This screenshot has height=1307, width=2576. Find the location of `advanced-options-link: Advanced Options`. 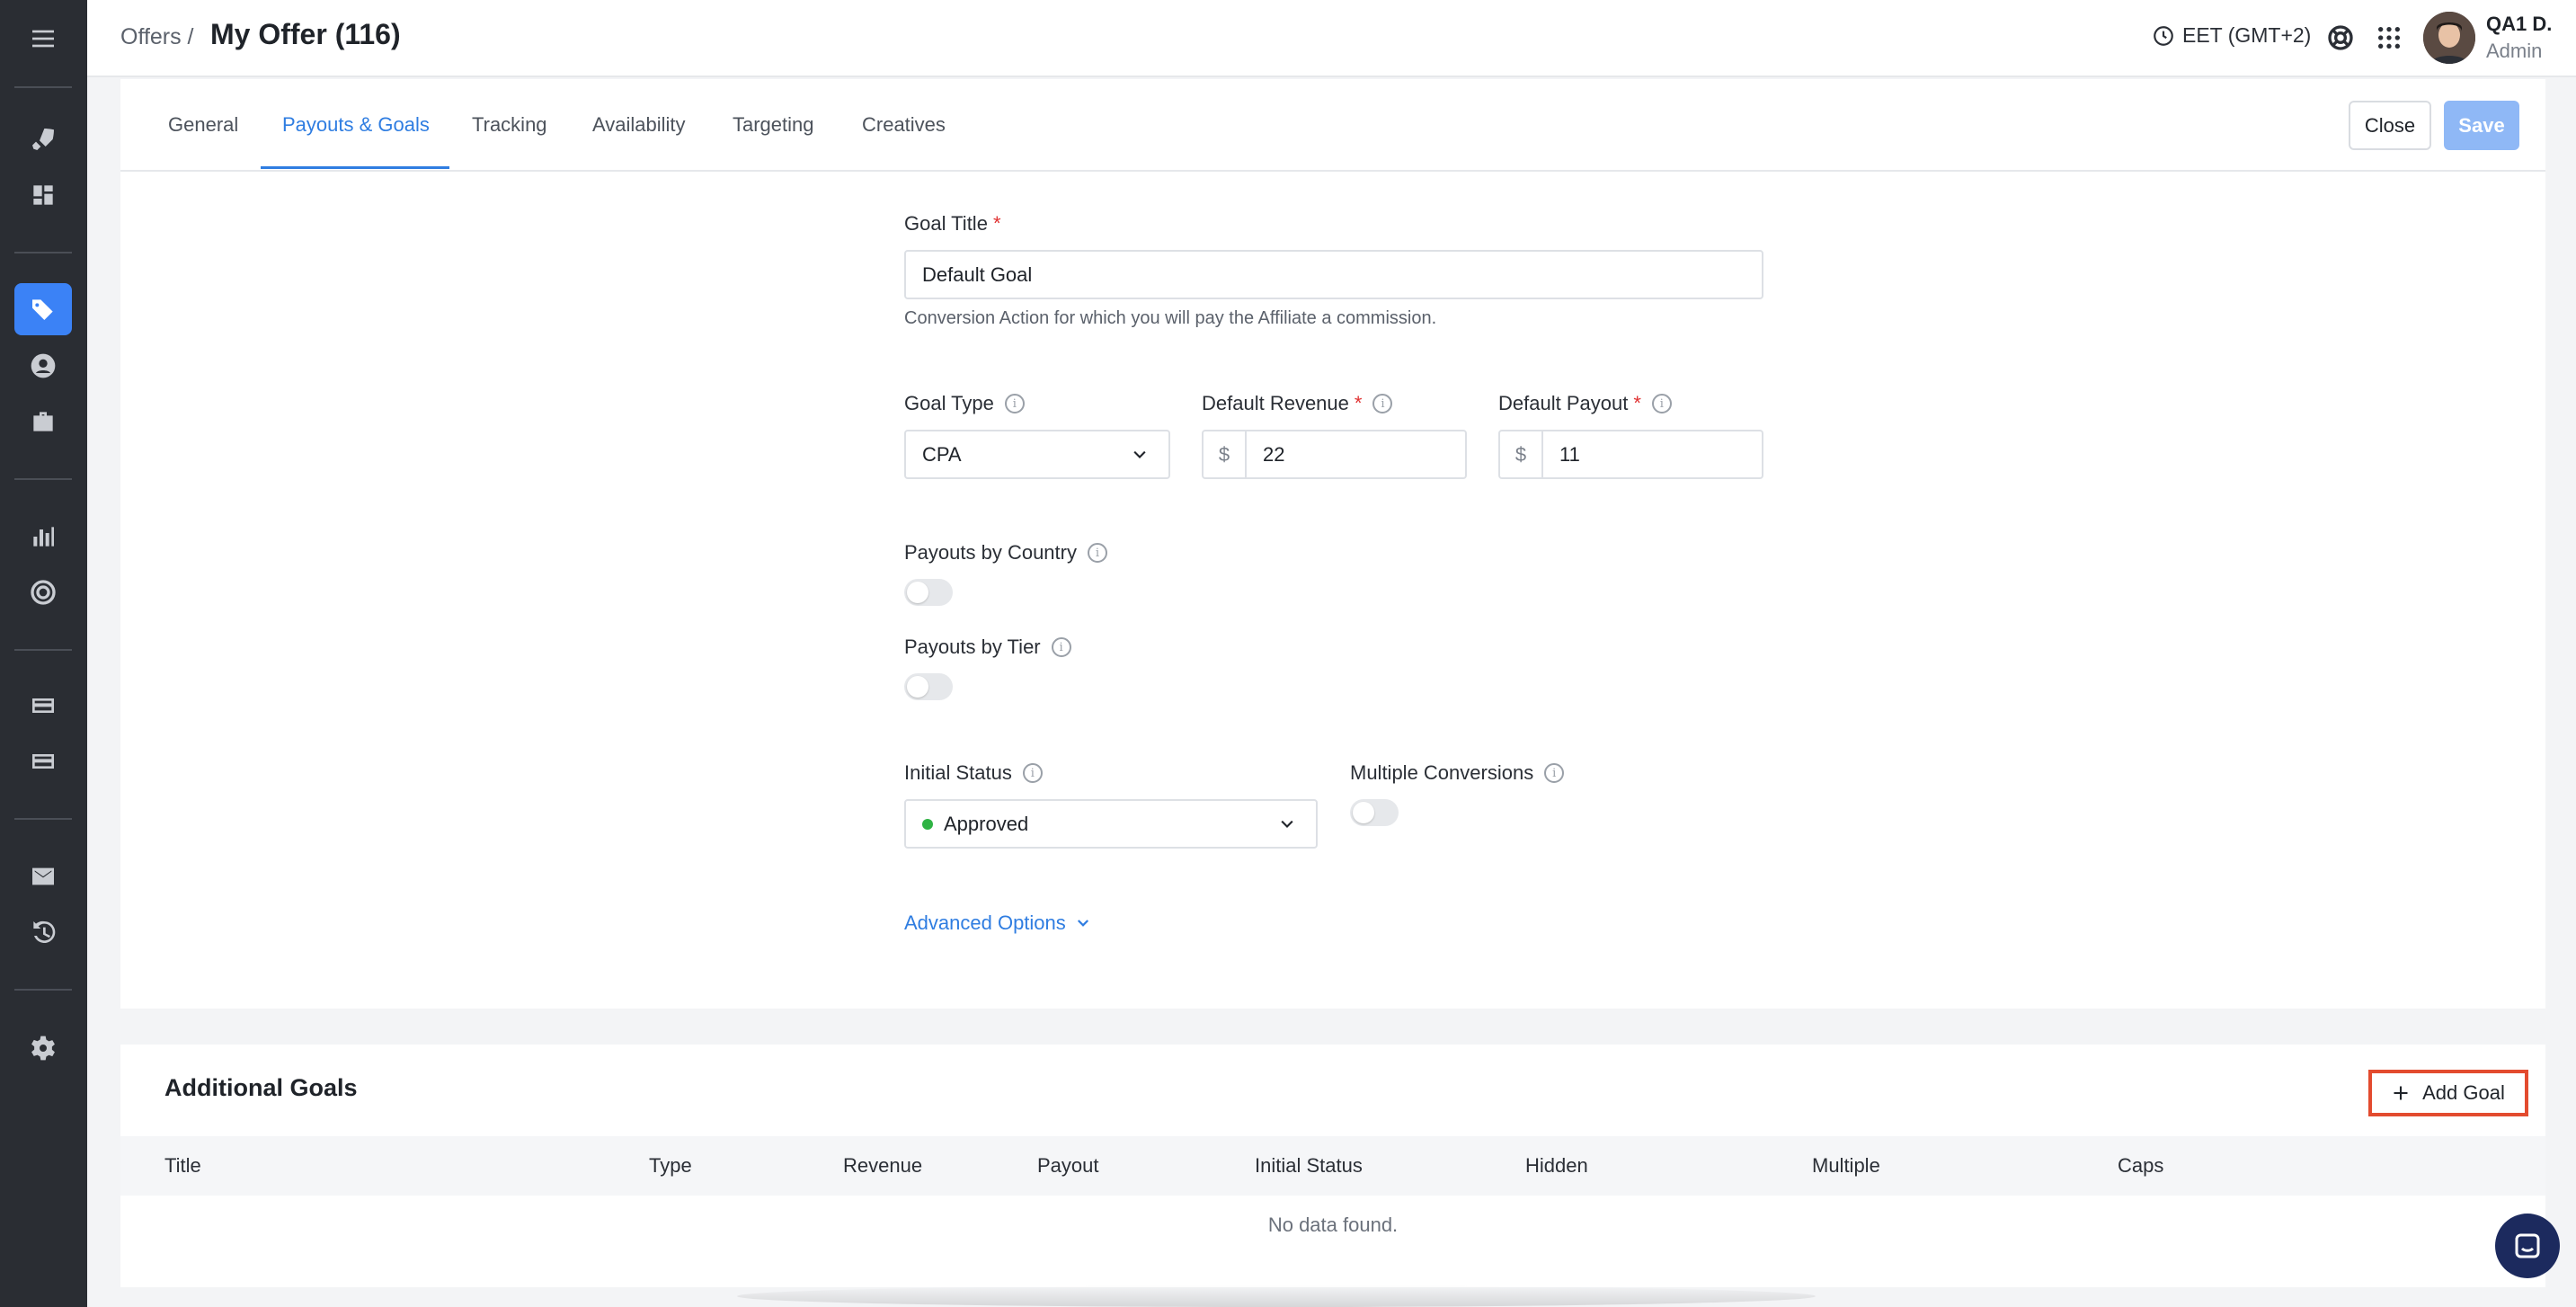

advanced-options-link: Advanced Options is located at coordinates (998, 923).